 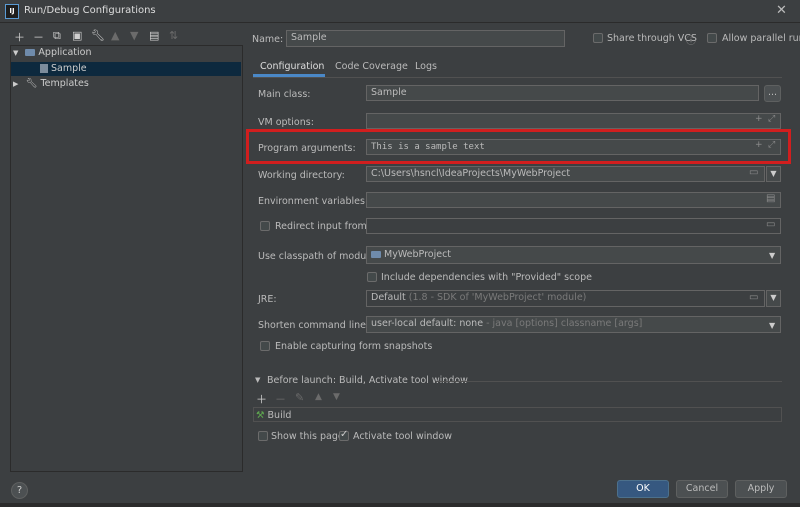 I want to click on ok-button: OK, so click(x=643, y=489).